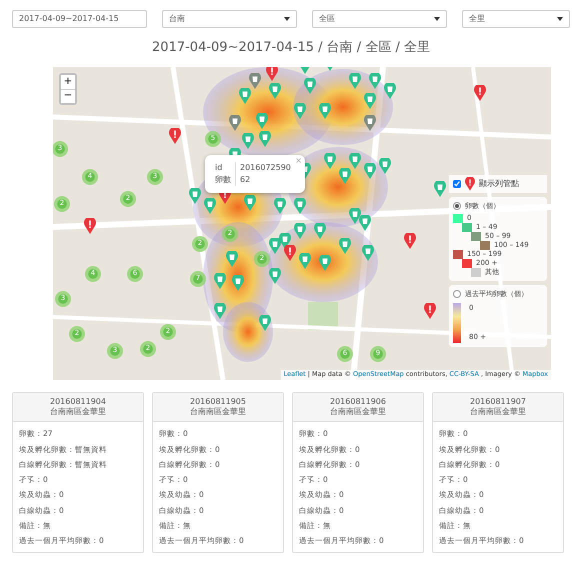  What do you see at coordinates (516, 19) in the screenshot?
I see `dropdown: 全里` at bounding box center [516, 19].